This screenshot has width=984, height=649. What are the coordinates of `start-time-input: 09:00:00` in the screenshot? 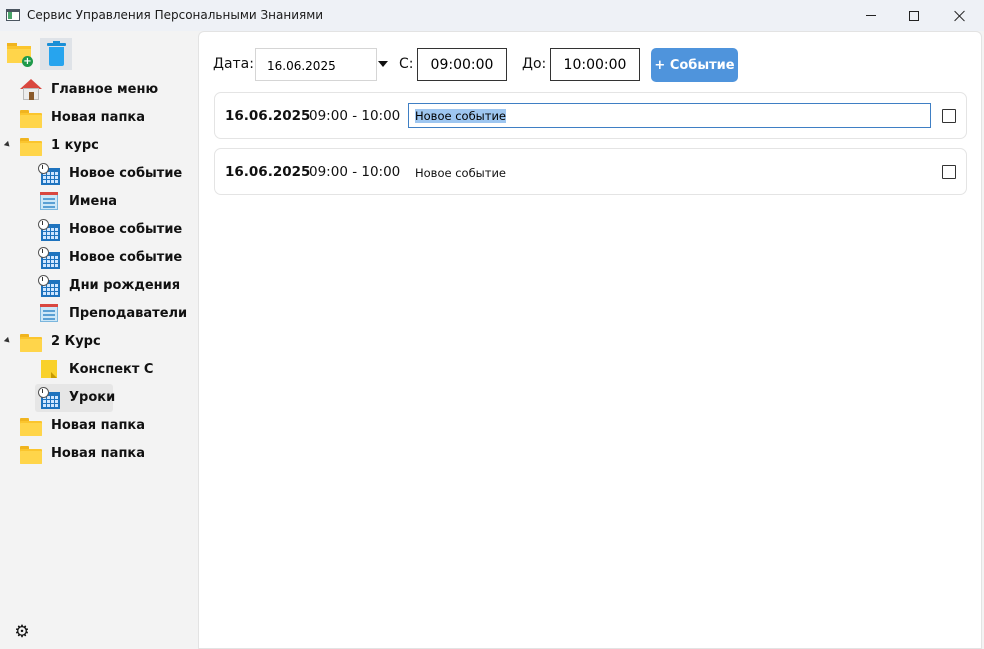 It's located at (462, 64).